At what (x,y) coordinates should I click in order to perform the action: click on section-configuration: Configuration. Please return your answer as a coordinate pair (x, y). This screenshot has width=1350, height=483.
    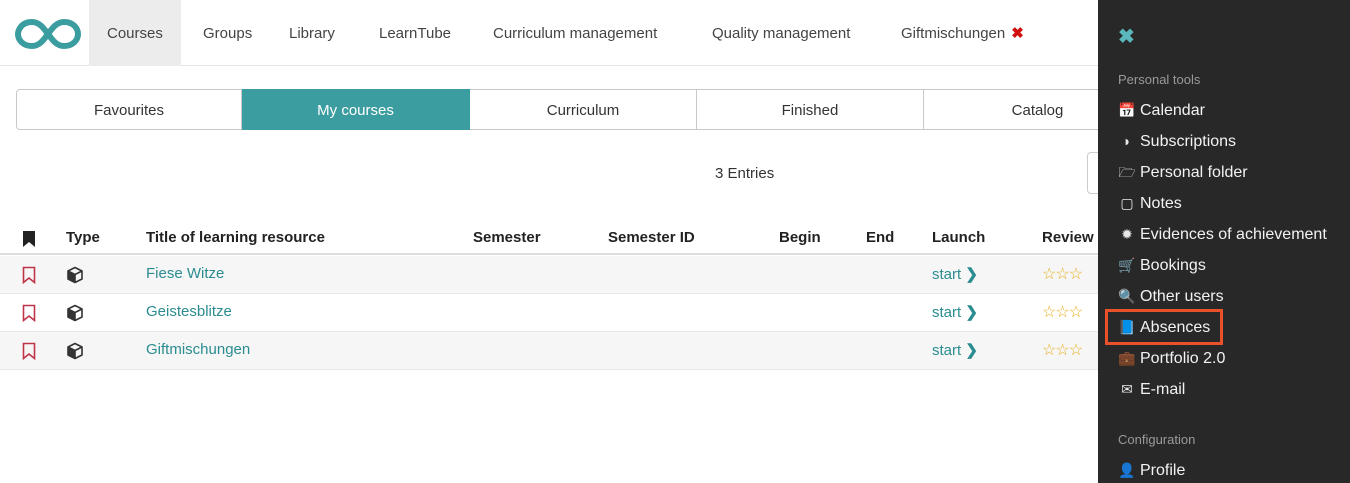
    Looking at the image, I should click on (1157, 439).